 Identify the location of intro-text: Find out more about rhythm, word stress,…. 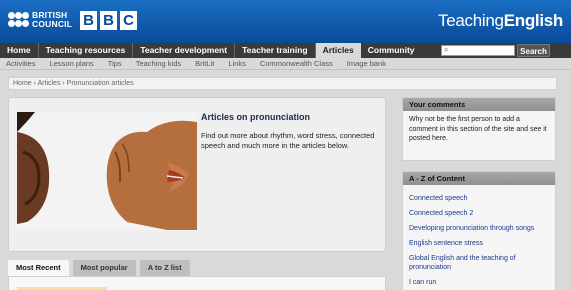
(288, 140).